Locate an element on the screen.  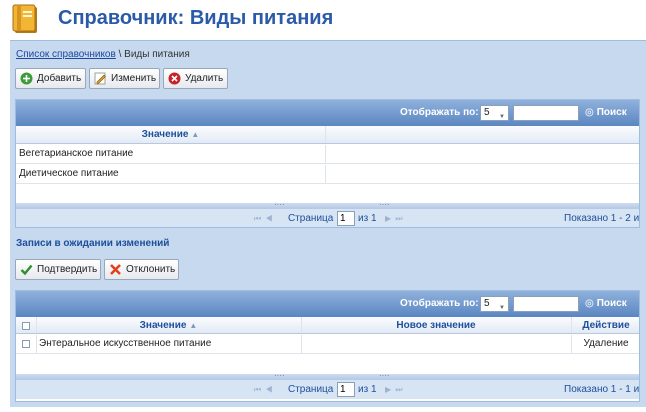
table-row: Вегетарианское питание is located at coordinates (327, 154).